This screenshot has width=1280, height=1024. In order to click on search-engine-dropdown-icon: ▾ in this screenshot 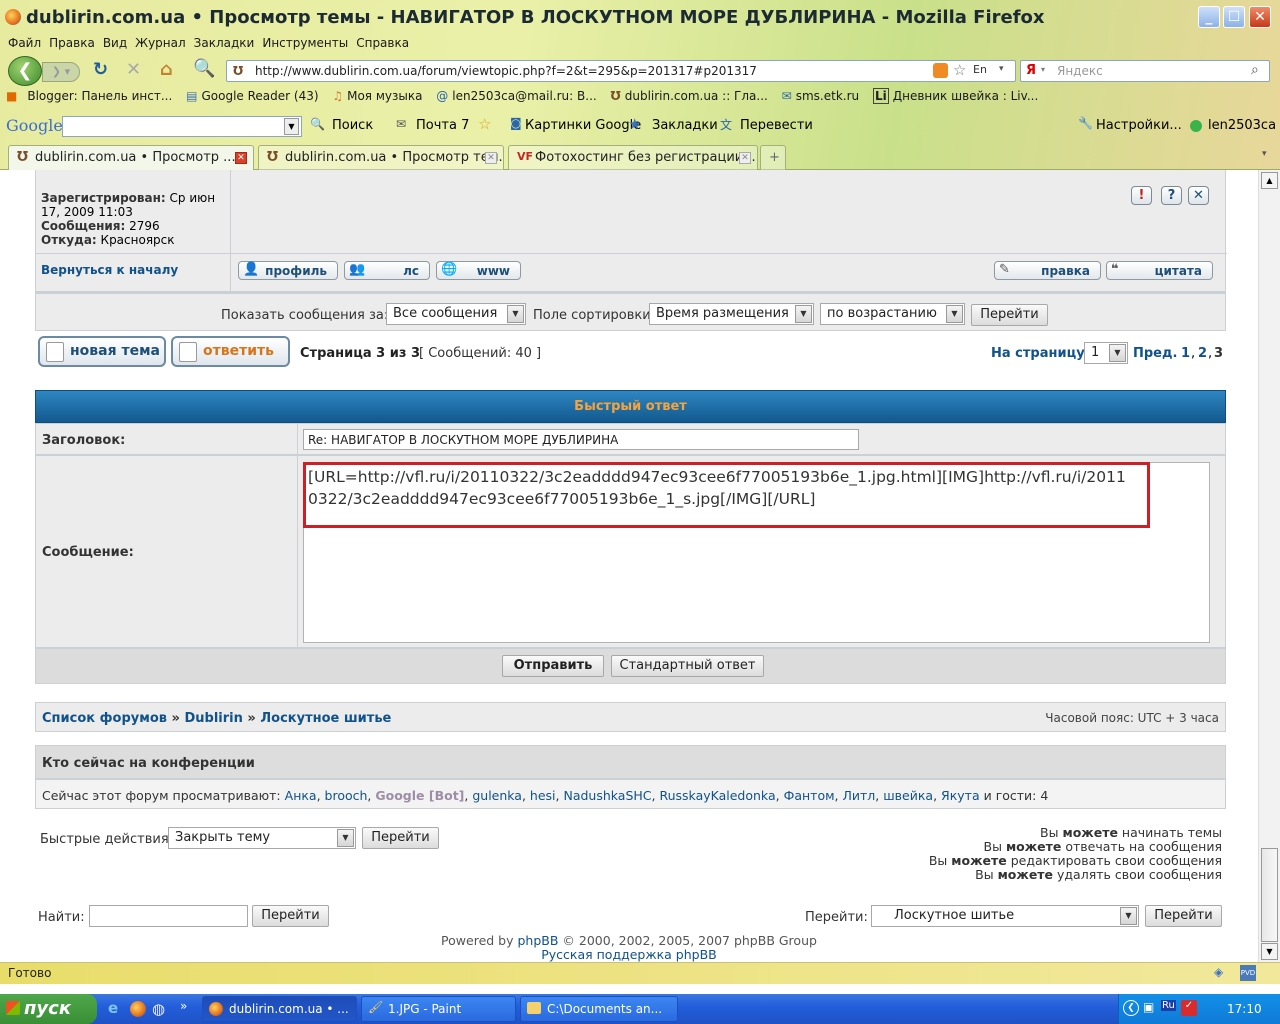, I will do `click(1043, 69)`.